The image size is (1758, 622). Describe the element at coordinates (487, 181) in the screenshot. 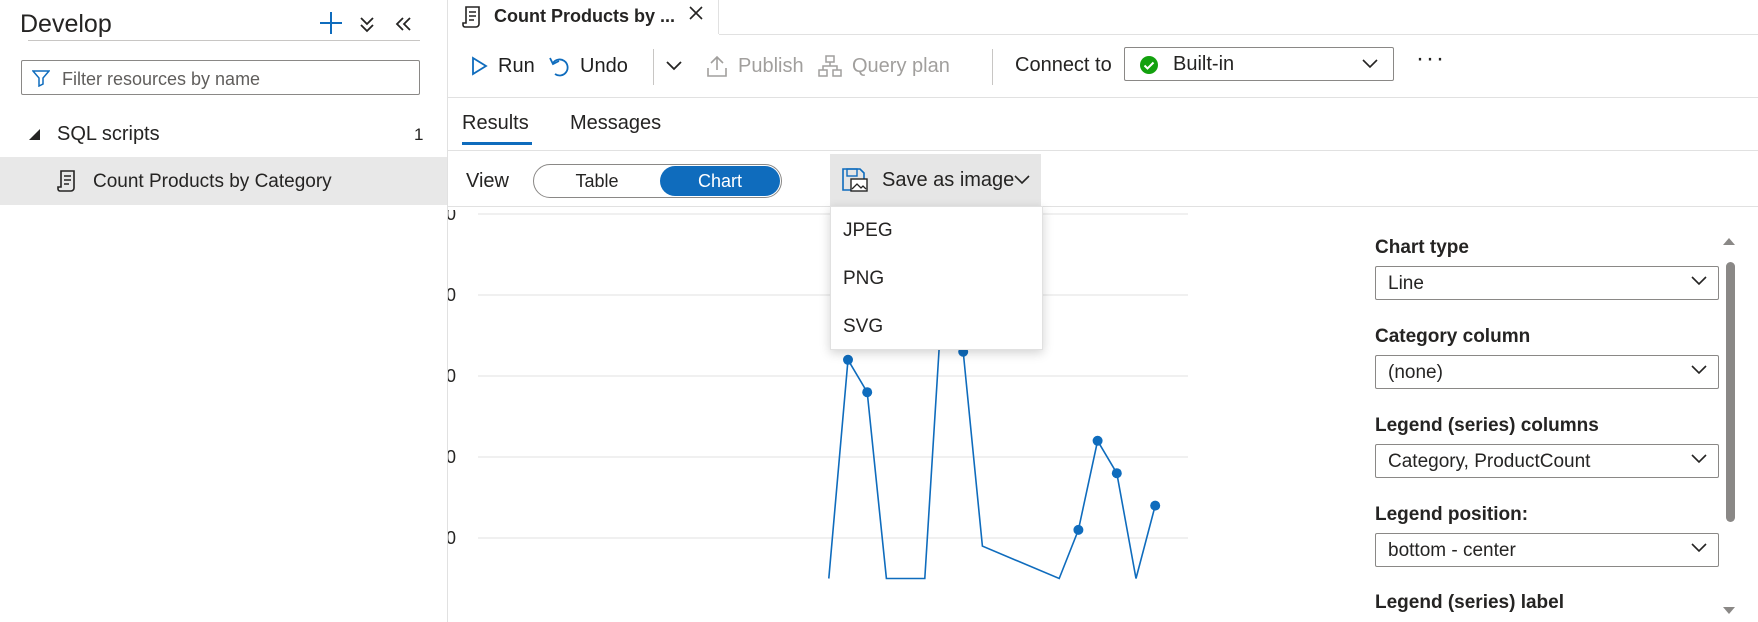

I see `view-label: View` at that location.